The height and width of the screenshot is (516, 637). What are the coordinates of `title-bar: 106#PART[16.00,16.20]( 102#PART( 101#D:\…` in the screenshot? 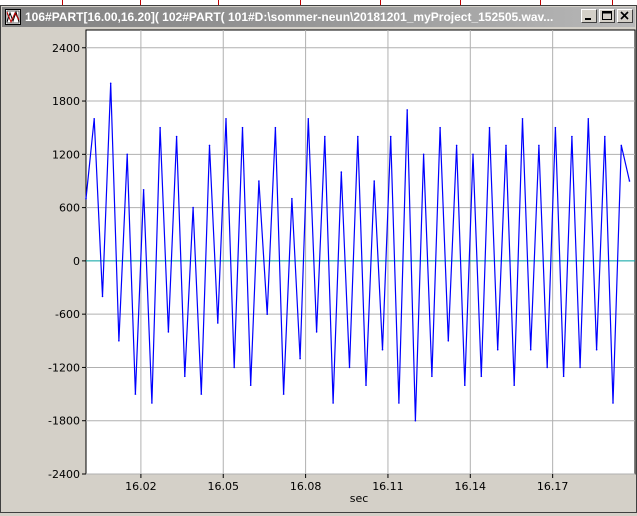 It's located at (318, 17).